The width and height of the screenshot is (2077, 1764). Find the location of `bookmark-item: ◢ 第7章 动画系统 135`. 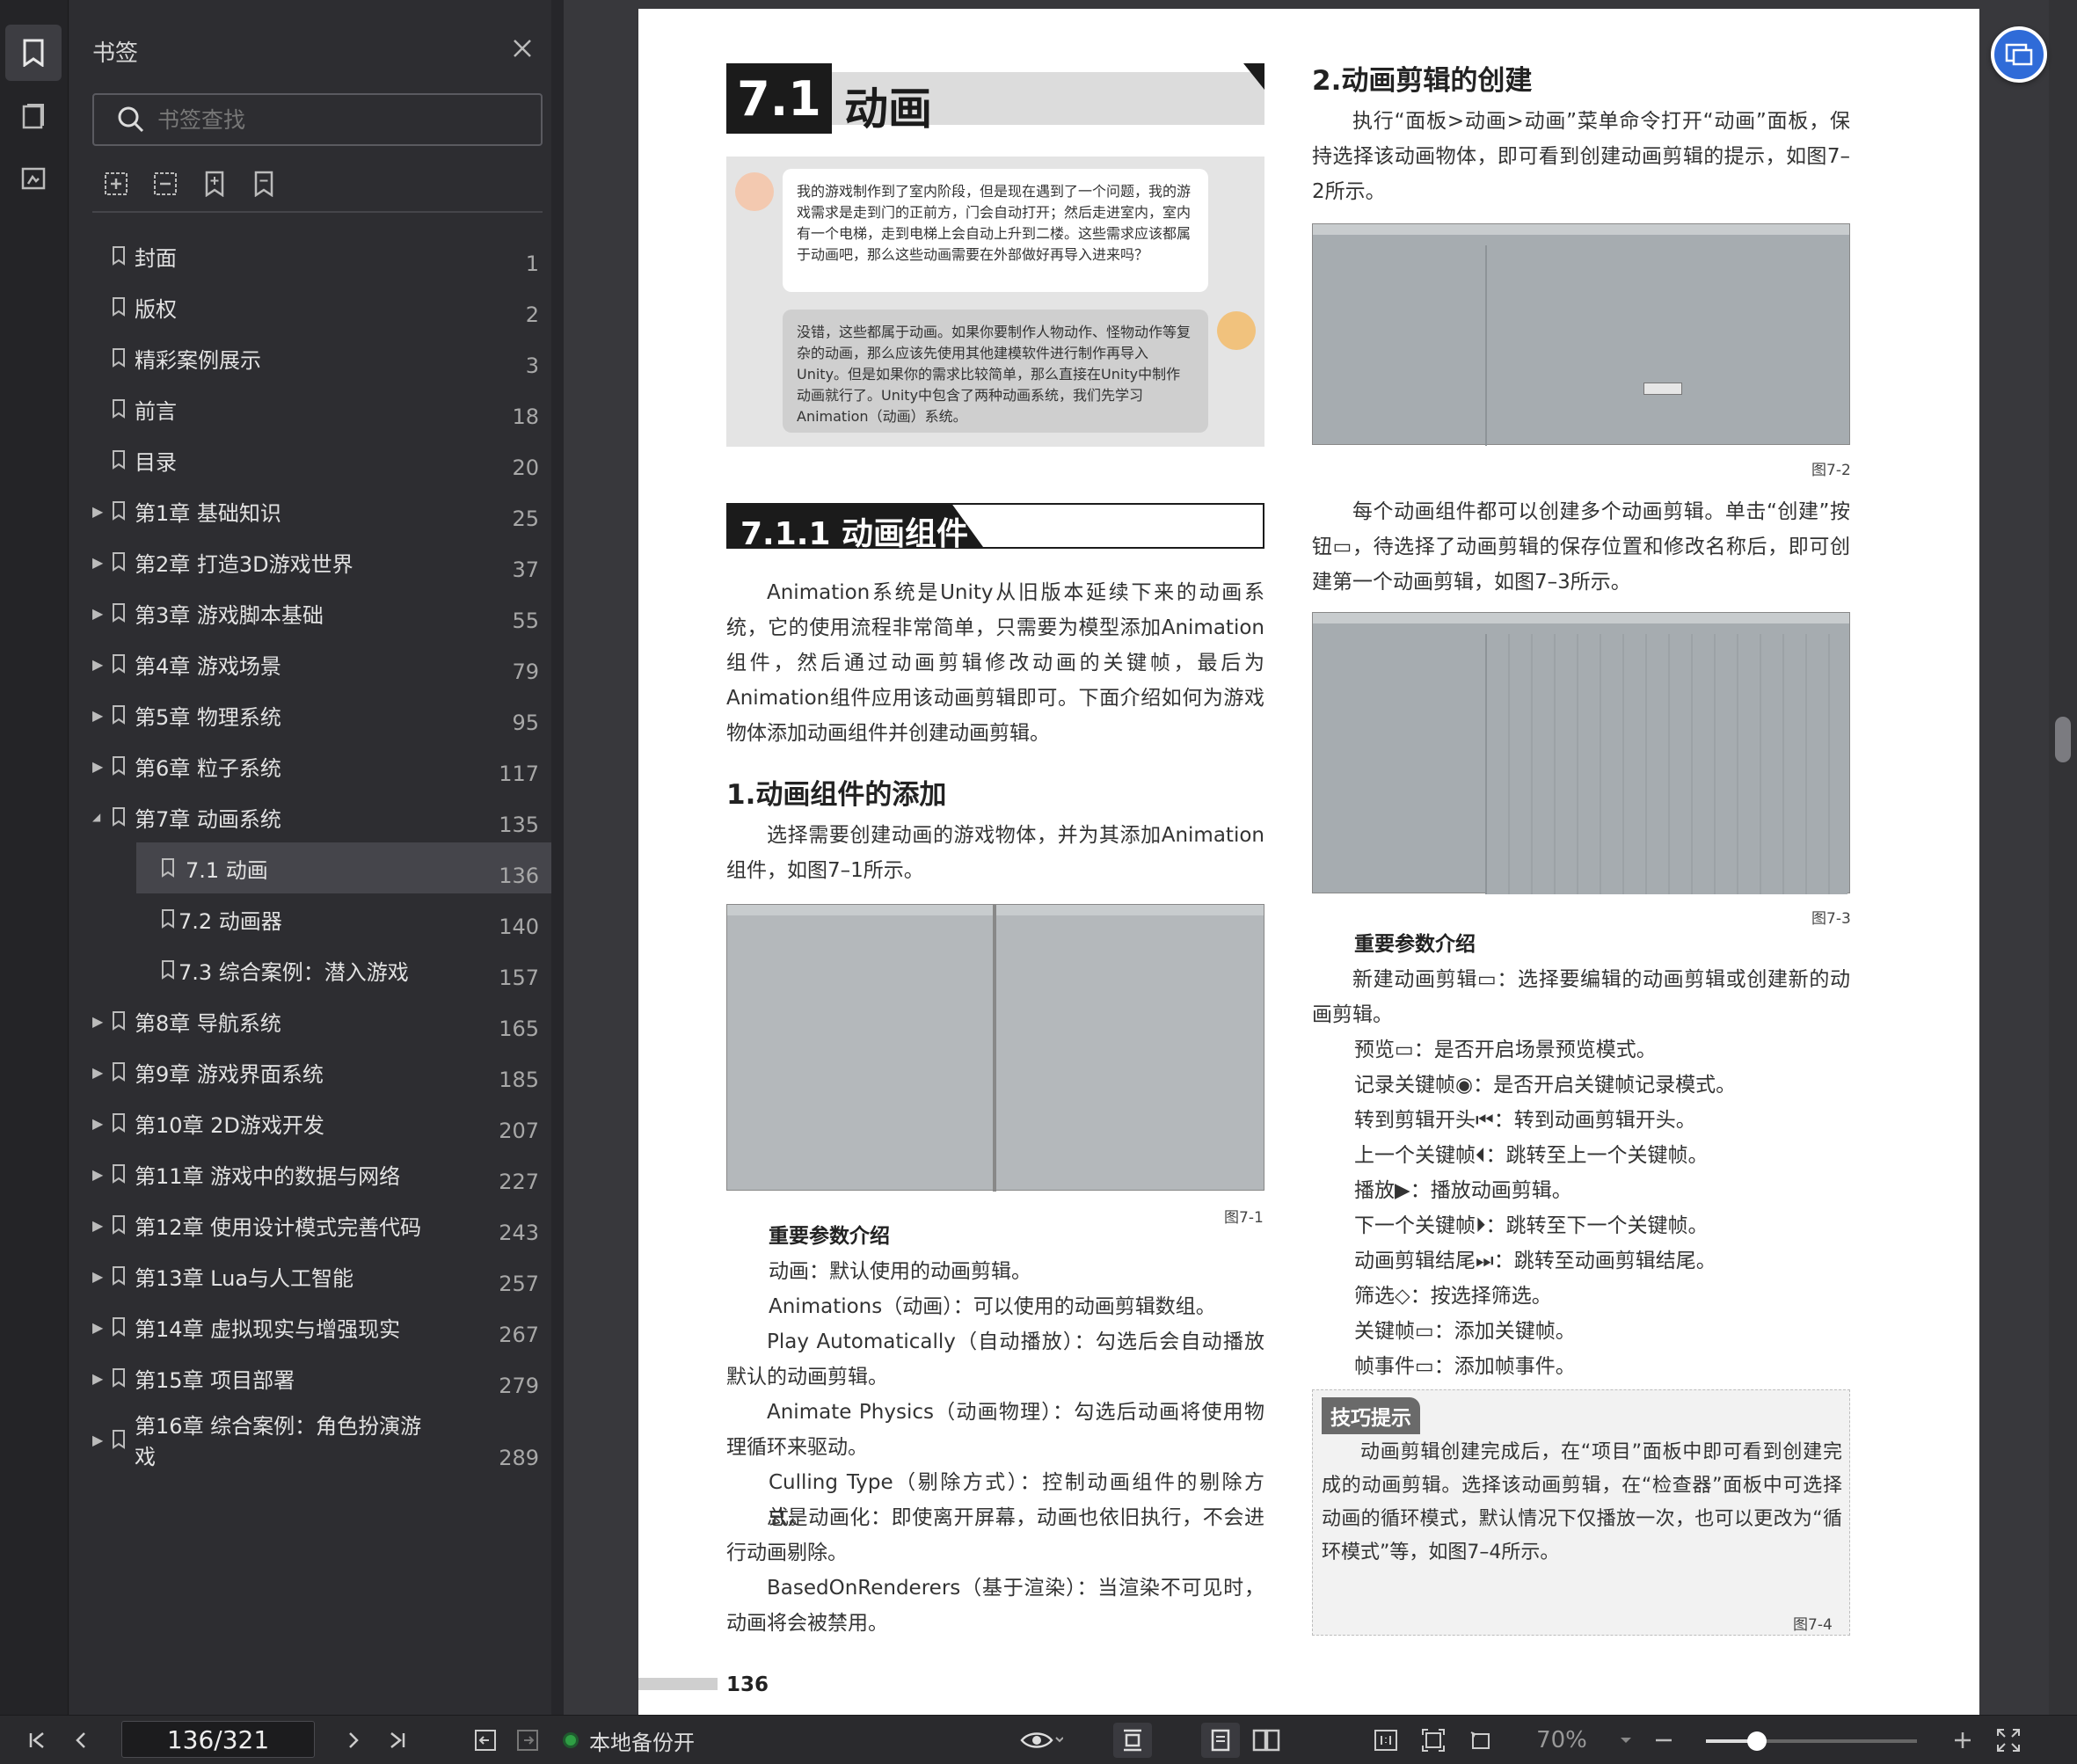

bookmark-item: ◢ 第7章 动画系统 135 is located at coordinates (315, 816).